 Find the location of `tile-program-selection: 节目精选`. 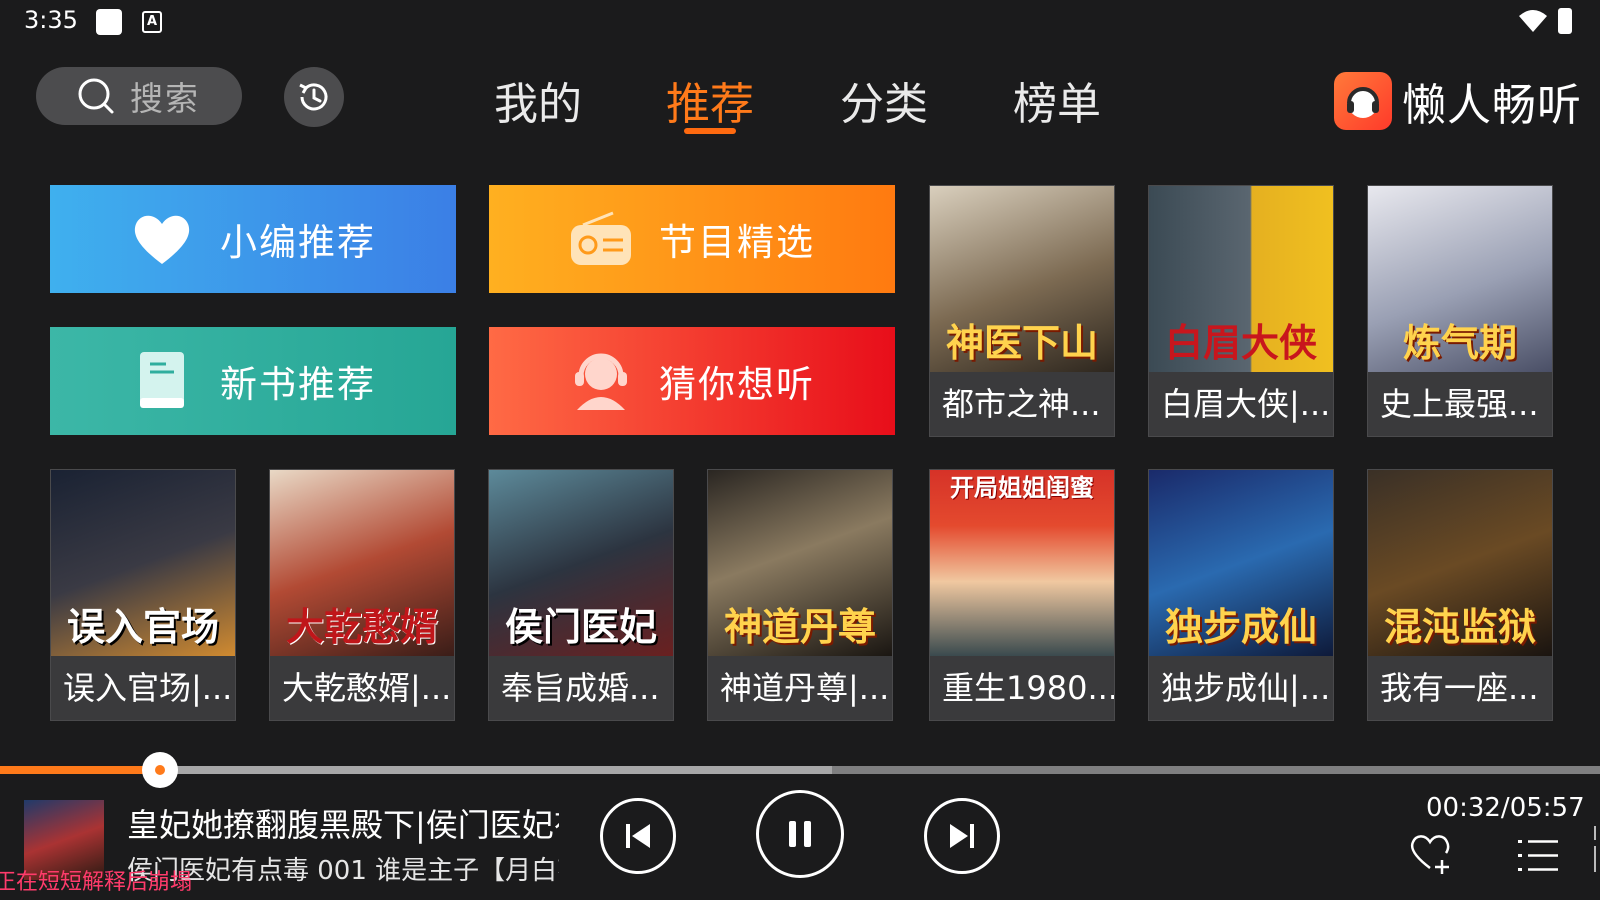

tile-program-selection: 节目精选 is located at coordinates (692, 239).